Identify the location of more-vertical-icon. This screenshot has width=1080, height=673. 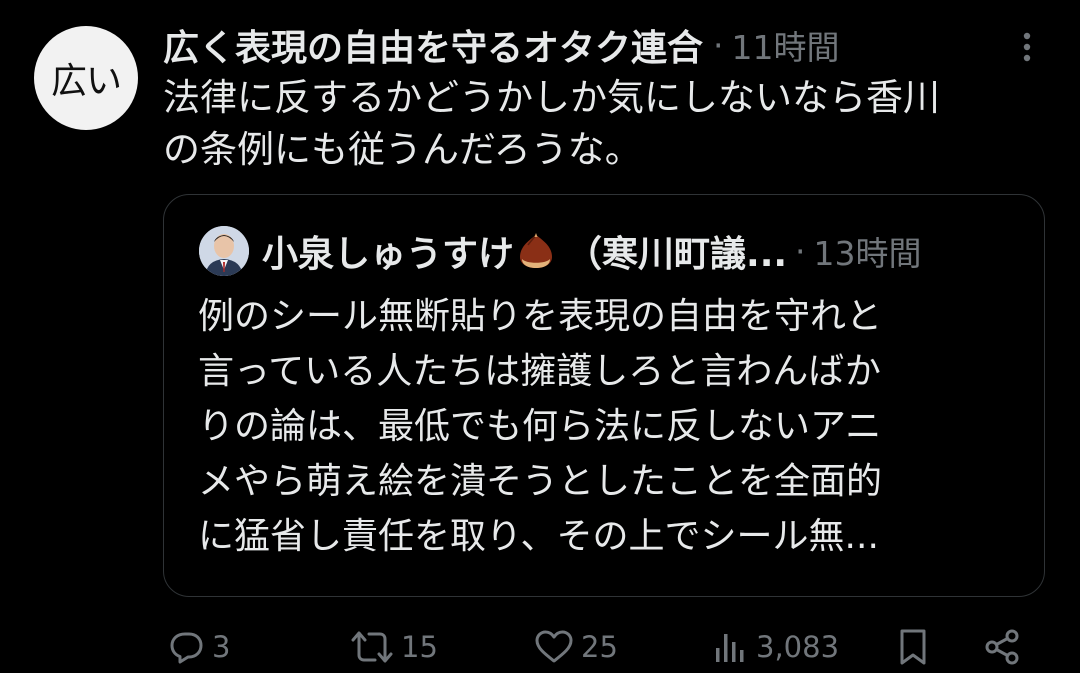
(1027, 48).